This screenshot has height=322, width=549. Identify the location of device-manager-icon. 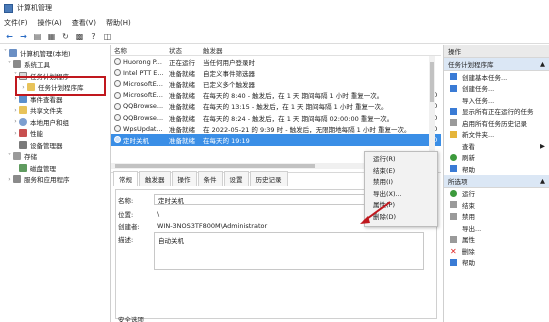
(23, 144).